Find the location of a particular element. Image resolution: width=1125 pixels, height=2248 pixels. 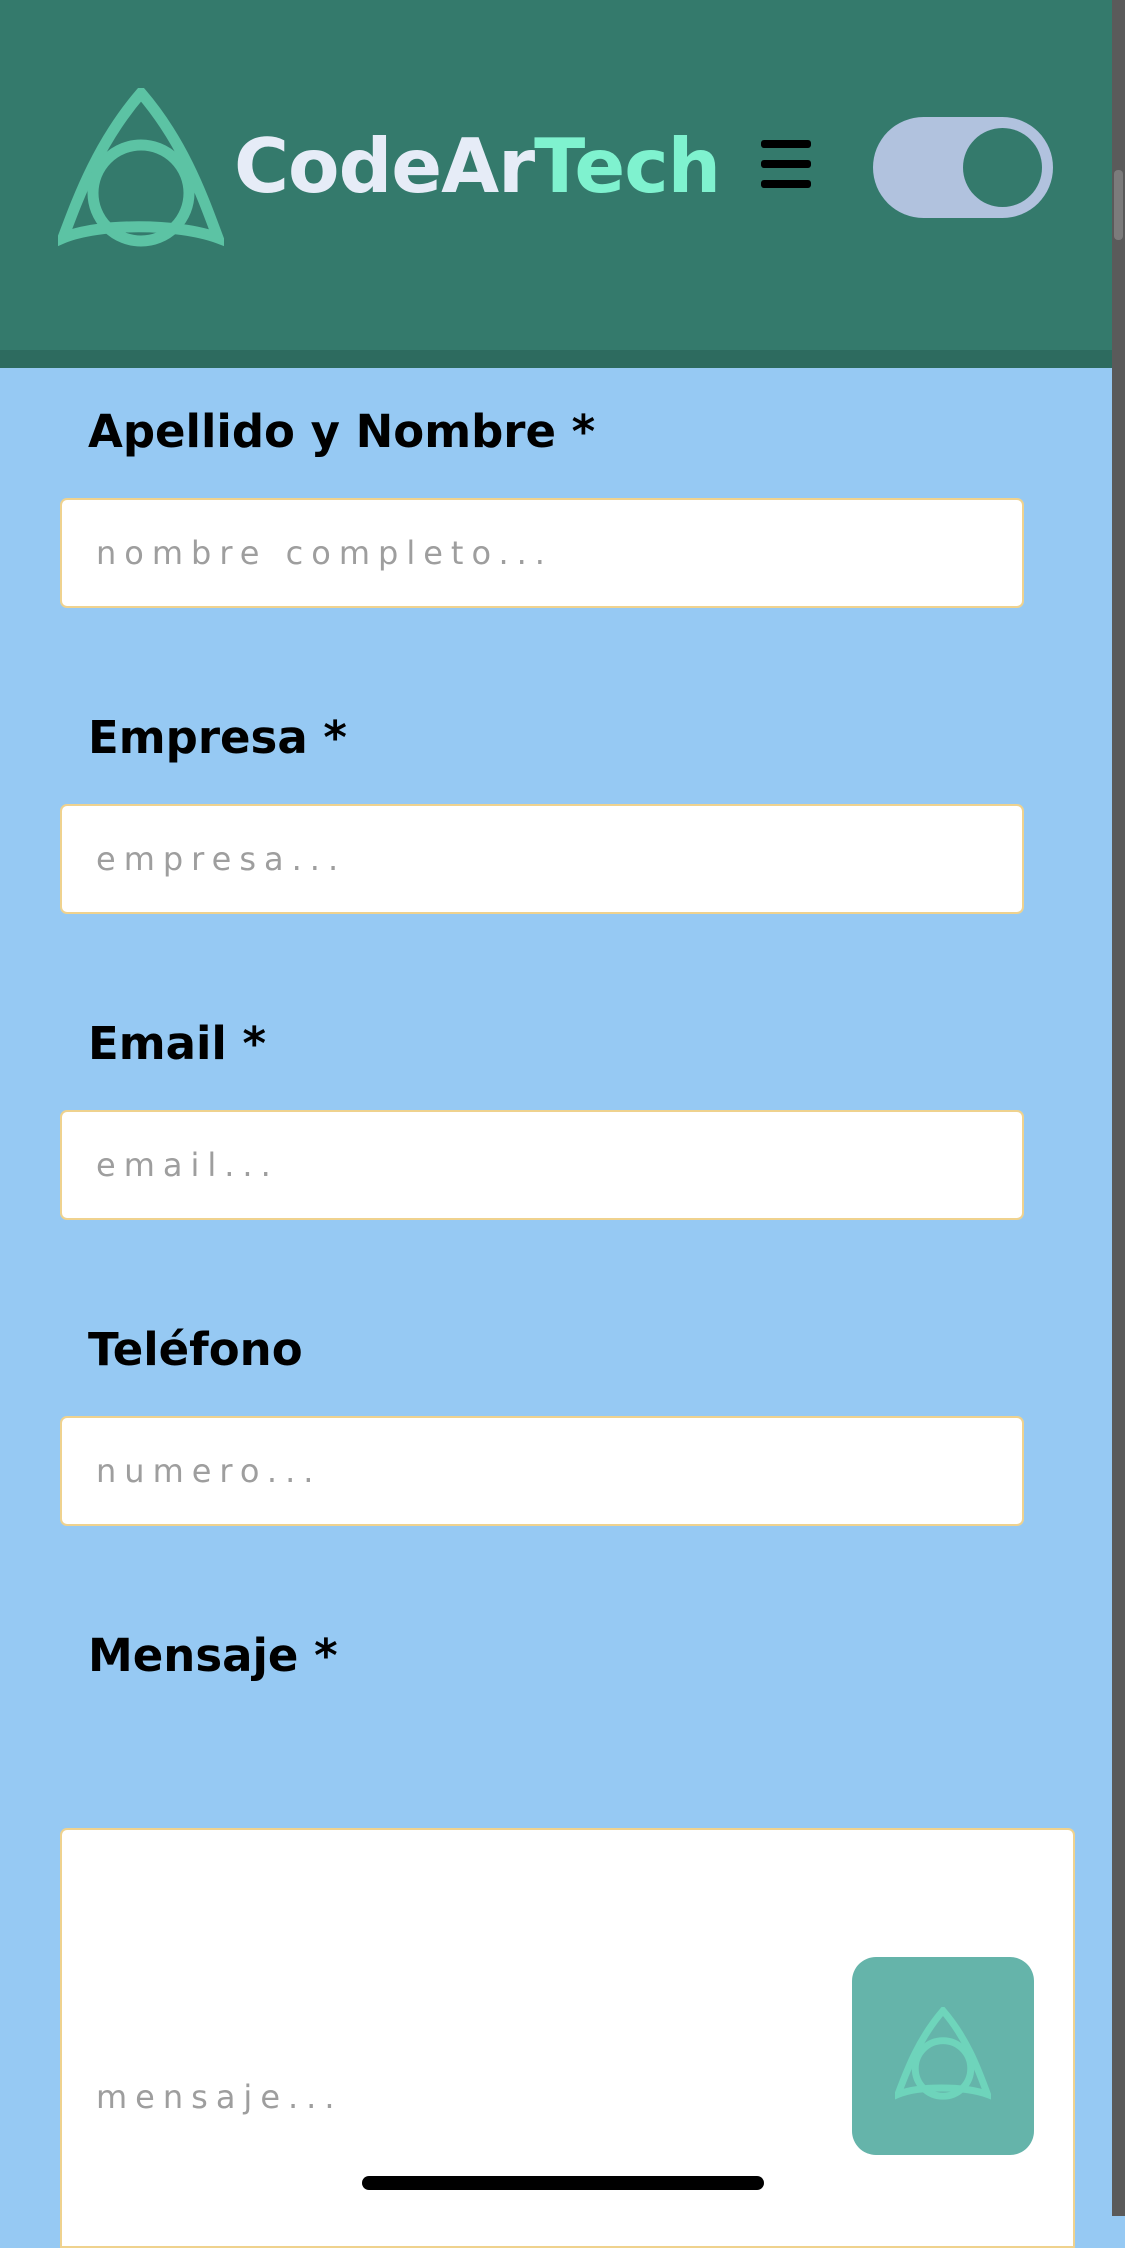

full-name-input is located at coordinates (542, 553).